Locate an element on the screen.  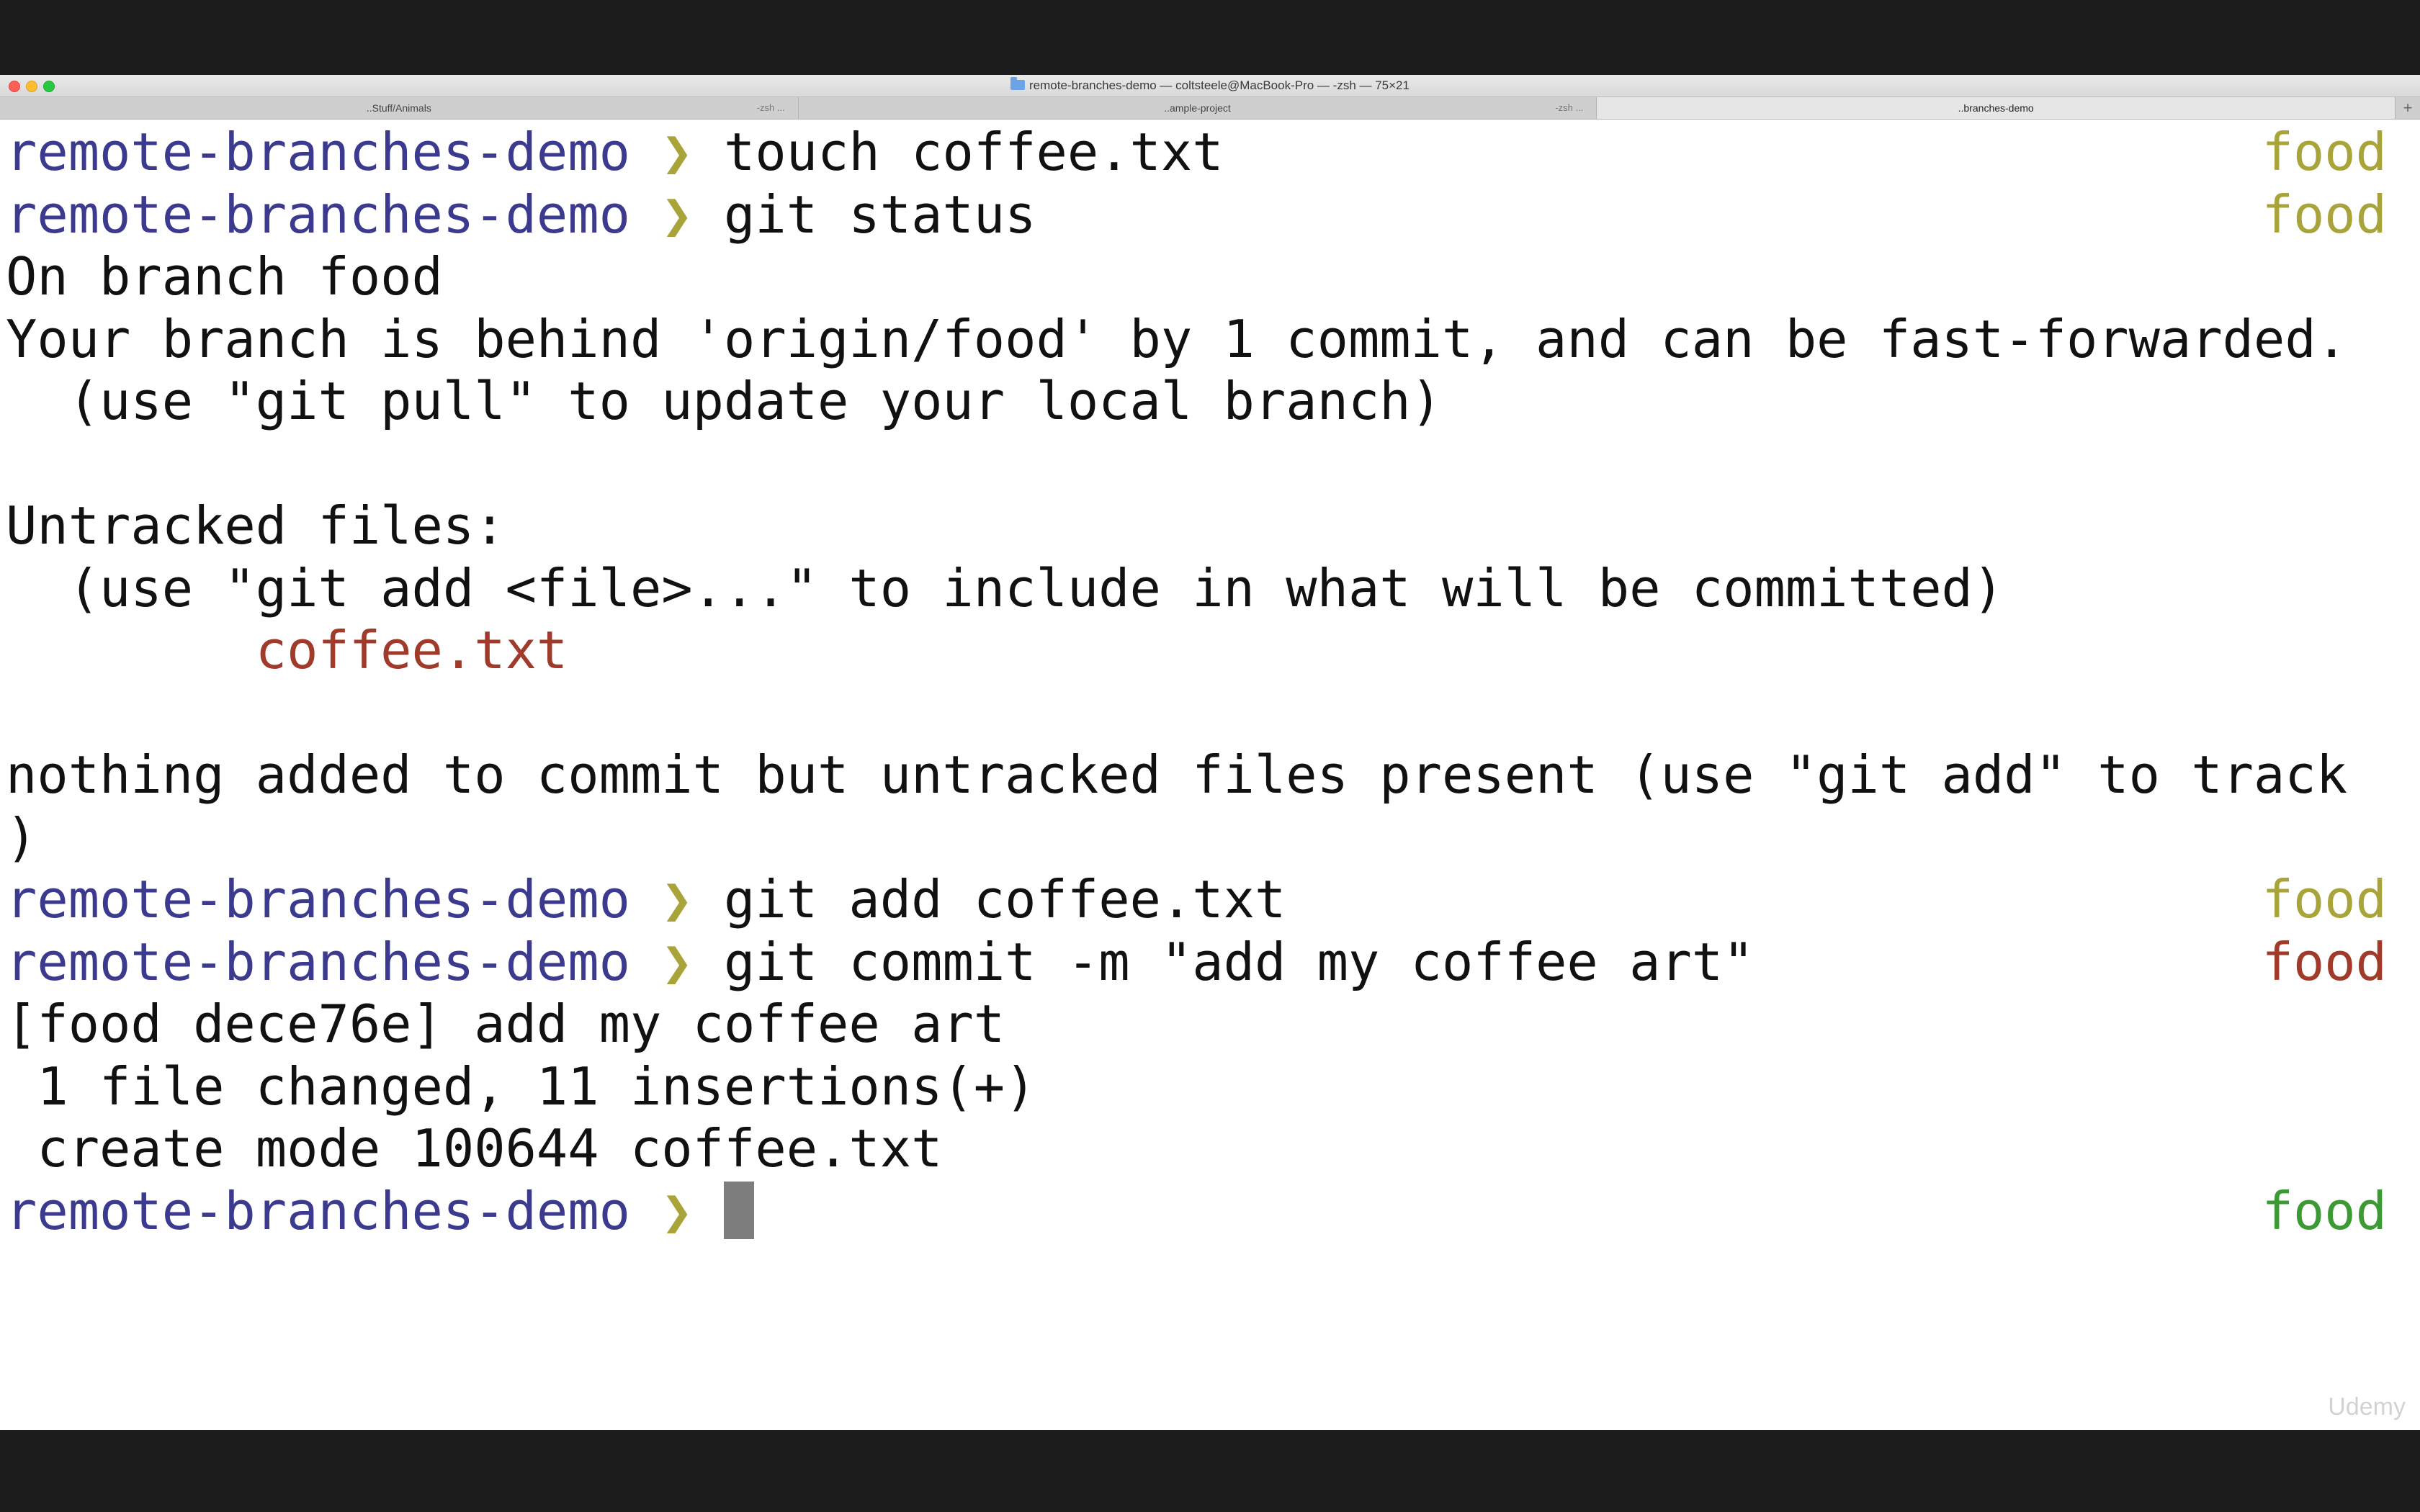
output-text: On branch food is located at coordinates (224, 276).